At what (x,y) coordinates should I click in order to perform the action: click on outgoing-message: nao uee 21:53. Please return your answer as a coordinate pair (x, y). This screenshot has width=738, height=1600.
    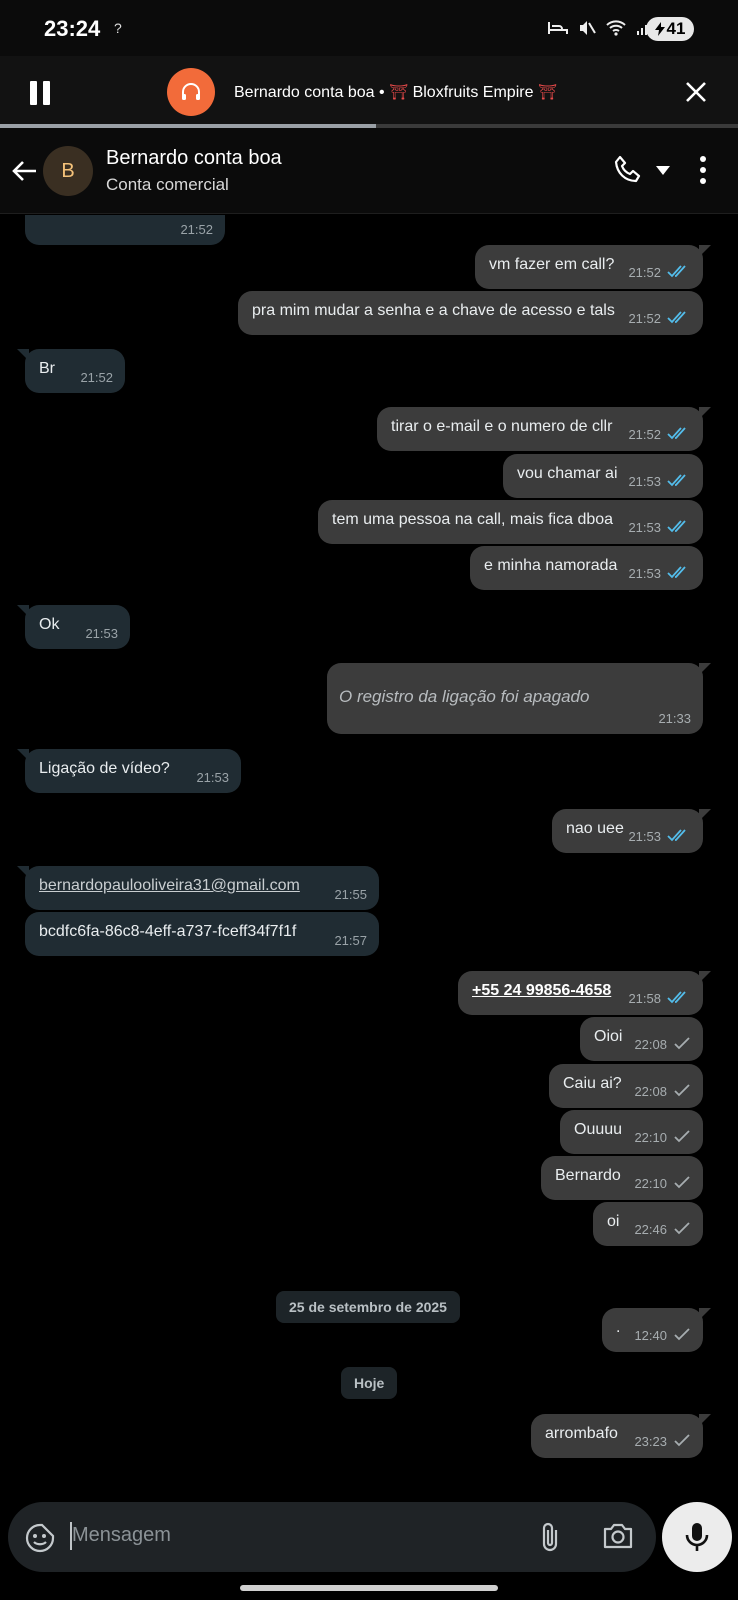
    Looking at the image, I should click on (631, 831).